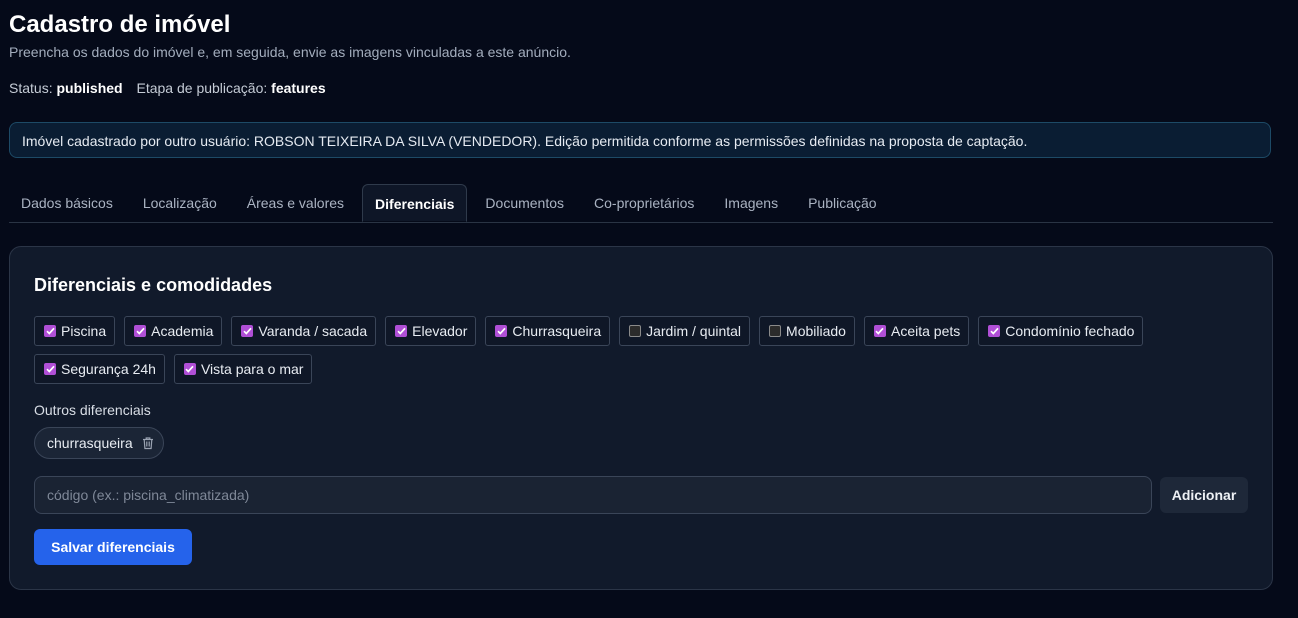 The width and height of the screenshot is (1298, 618). Describe the element at coordinates (313, 331) in the screenshot. I see `feature-label: Varanda / sacada` at that location.